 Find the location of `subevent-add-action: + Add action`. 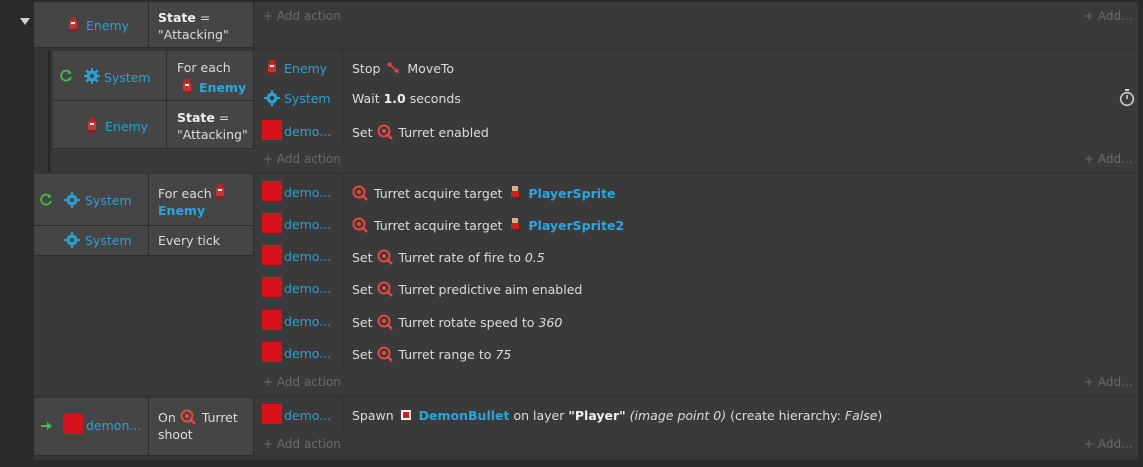

subevent-add-action: + Add action is located at coordinates (302, 159).